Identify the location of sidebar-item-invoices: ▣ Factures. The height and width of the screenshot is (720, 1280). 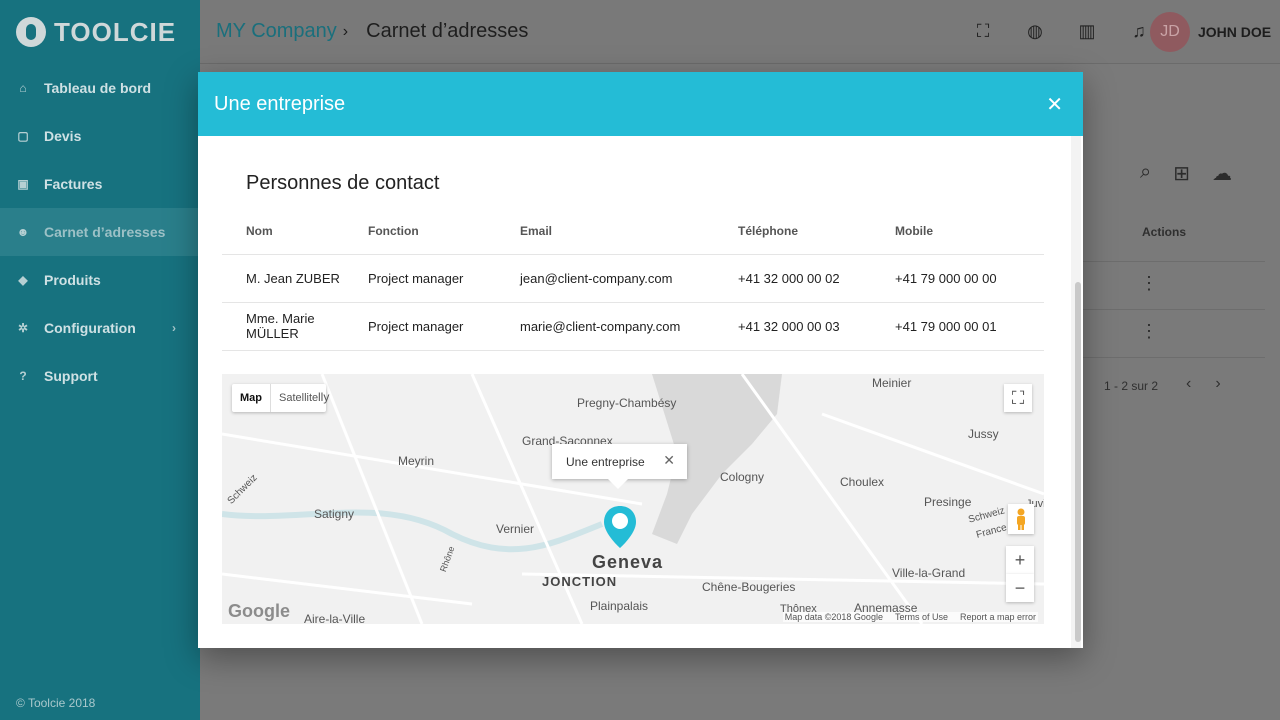
(100, 184).